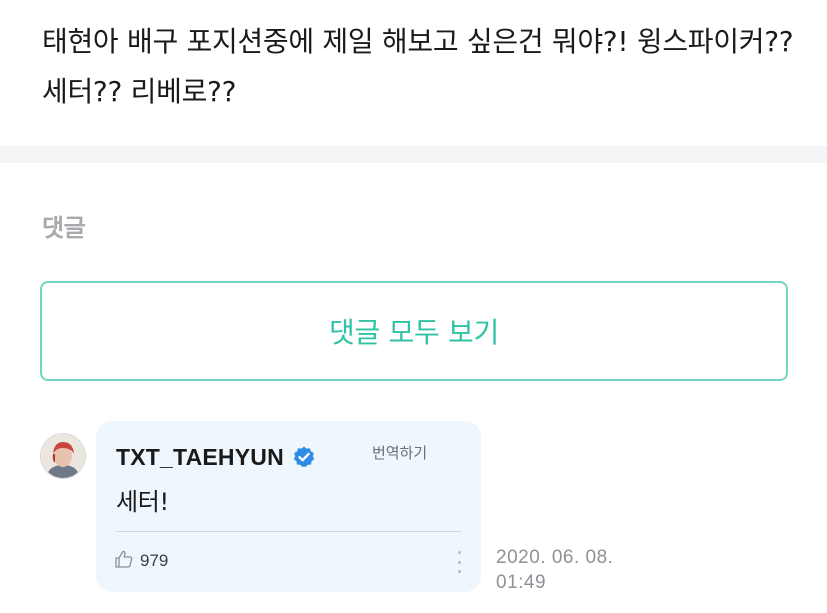  I want to click on section-divider, so click(413, 154).